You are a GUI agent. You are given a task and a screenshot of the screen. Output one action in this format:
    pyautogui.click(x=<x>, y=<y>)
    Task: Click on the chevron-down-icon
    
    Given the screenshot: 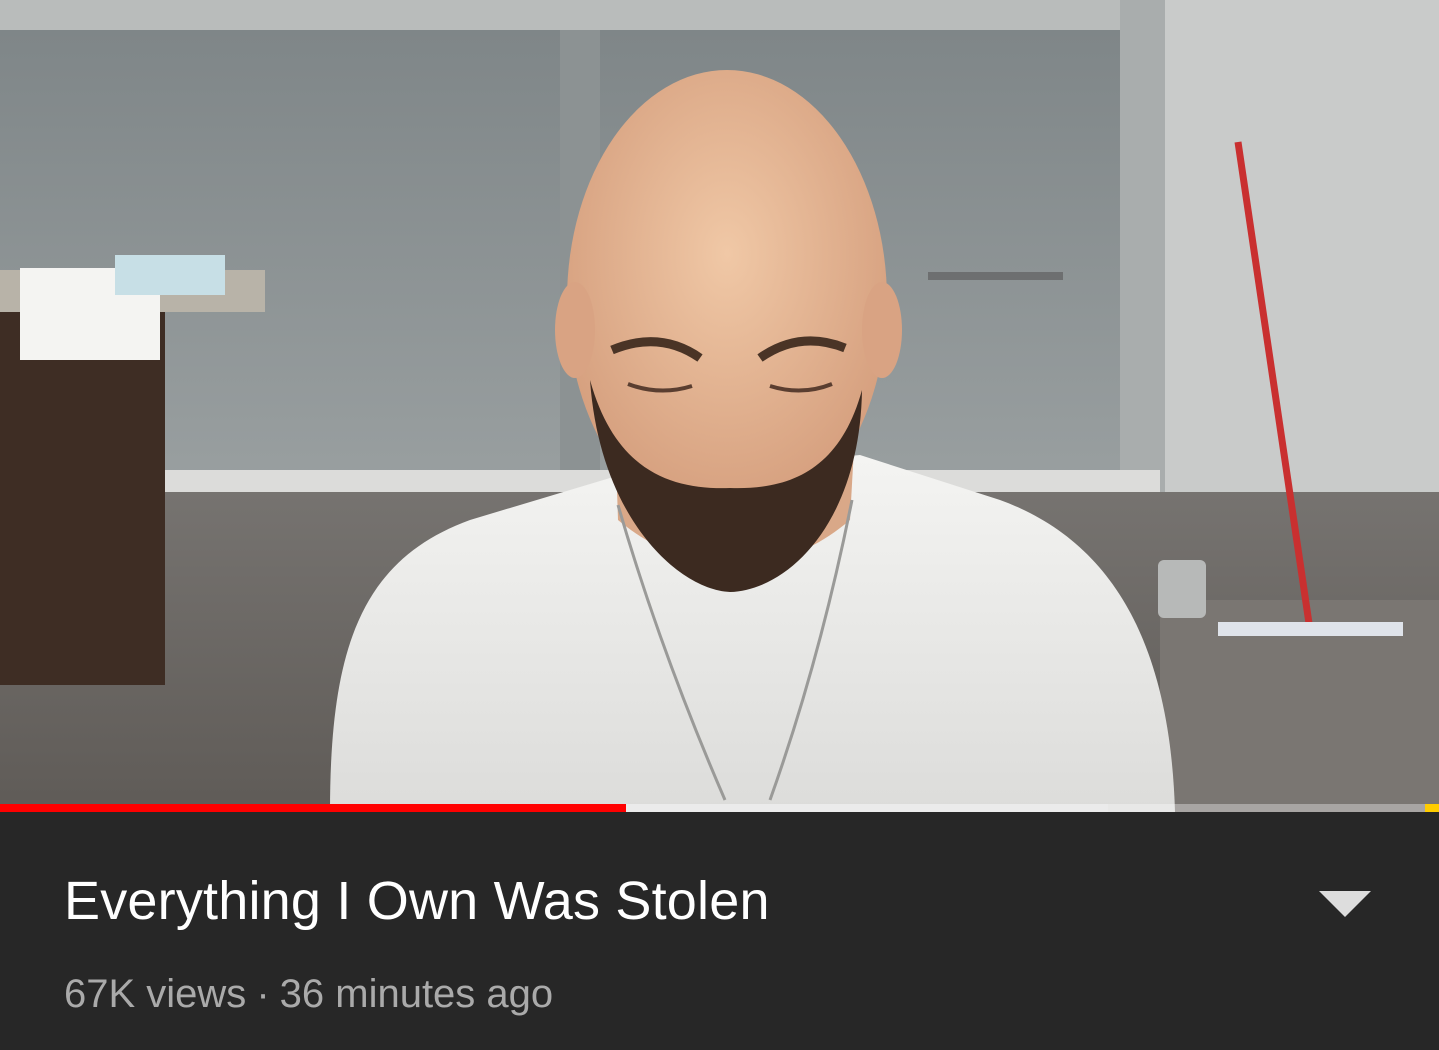 What is the action you would take?
    pyautogui.click(x=1345, y=904)
    